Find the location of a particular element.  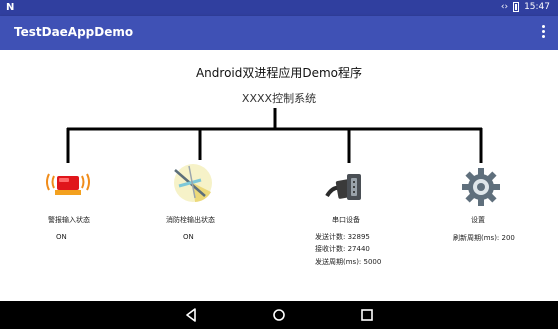

alarm-siren-icon is located at coordinates (68, 184).